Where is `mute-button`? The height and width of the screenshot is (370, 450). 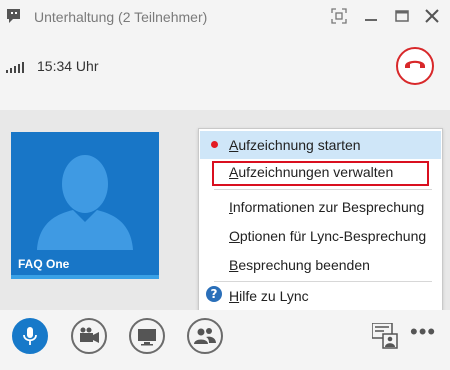 mute-button is located at coordinates (30, 336).